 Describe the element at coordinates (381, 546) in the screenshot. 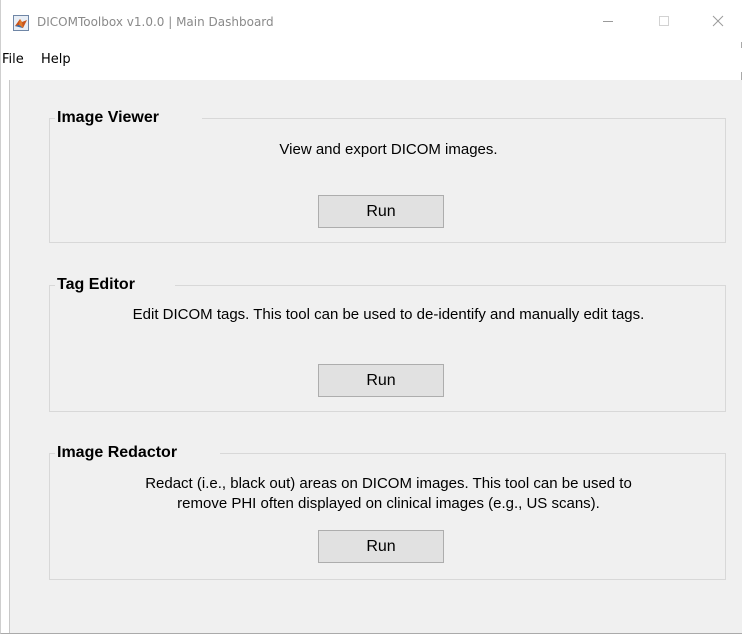

I see `run-image-redactor-button: Run` at that location.